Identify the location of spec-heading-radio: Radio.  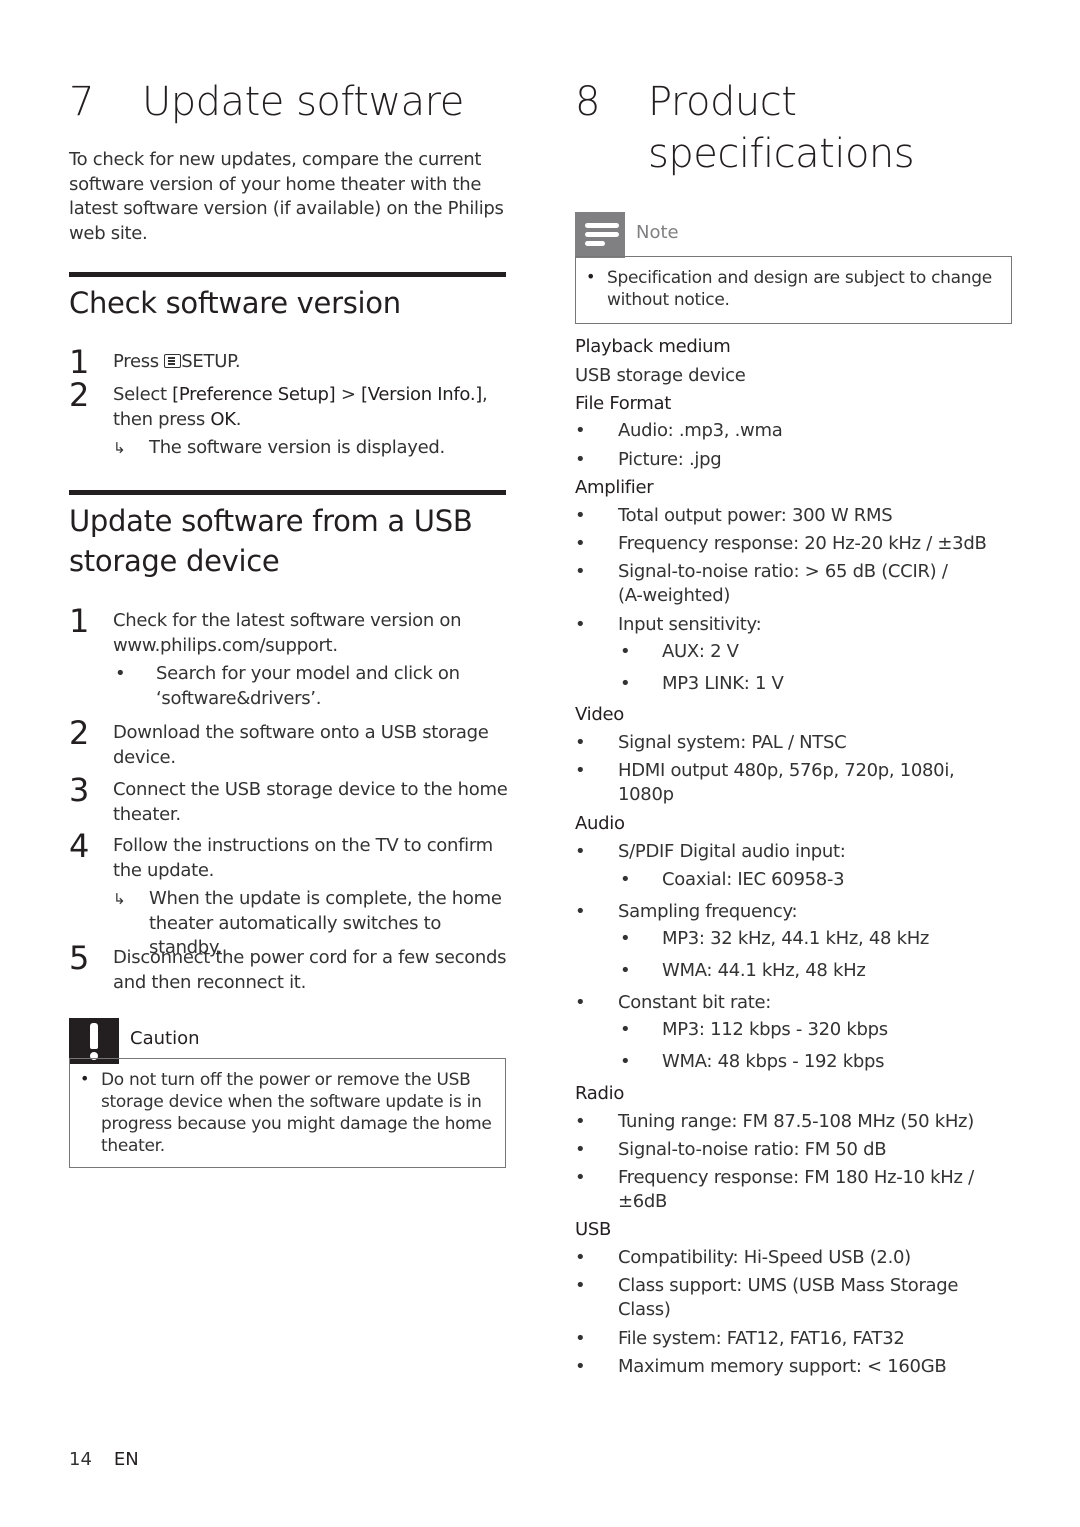
(600, 1093).